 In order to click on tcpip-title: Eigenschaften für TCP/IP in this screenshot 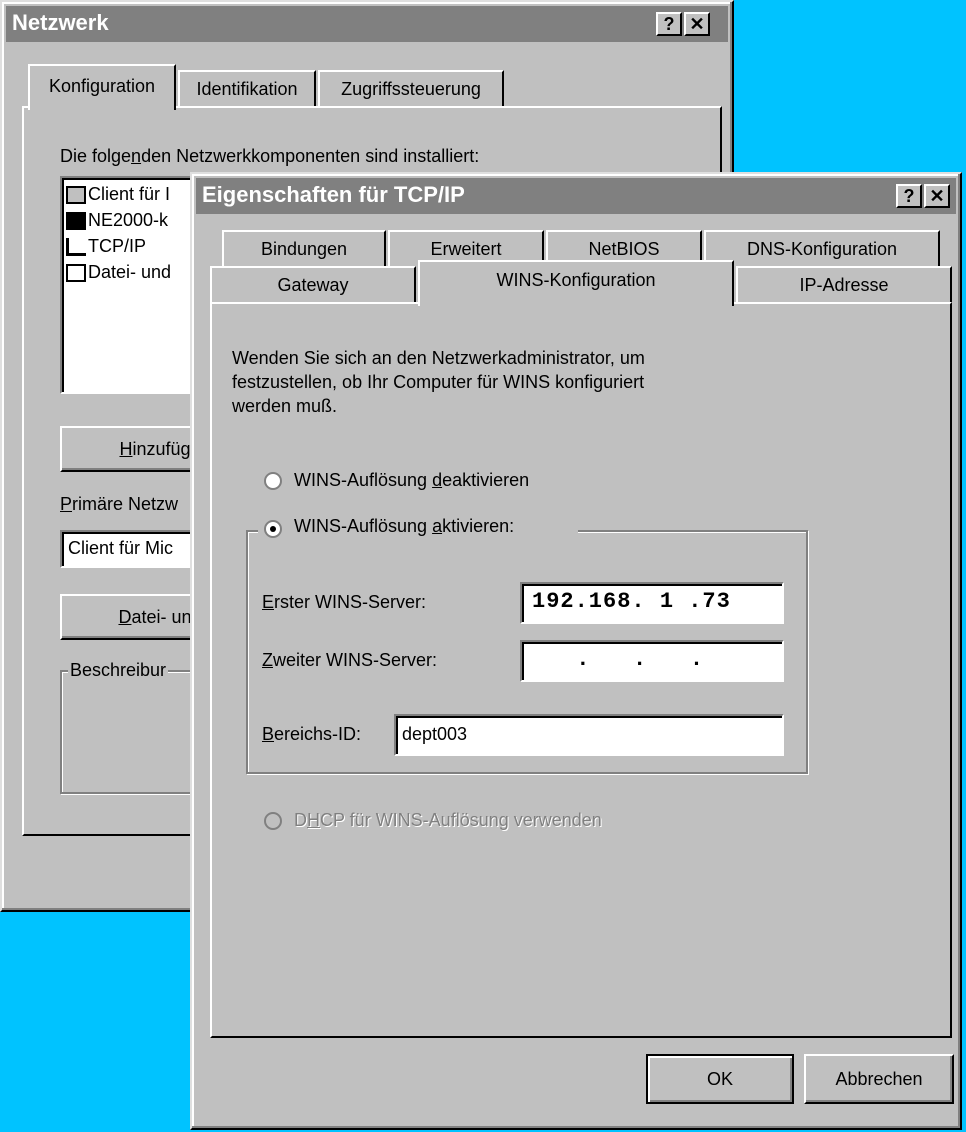, I will do `click(333, 194)`.